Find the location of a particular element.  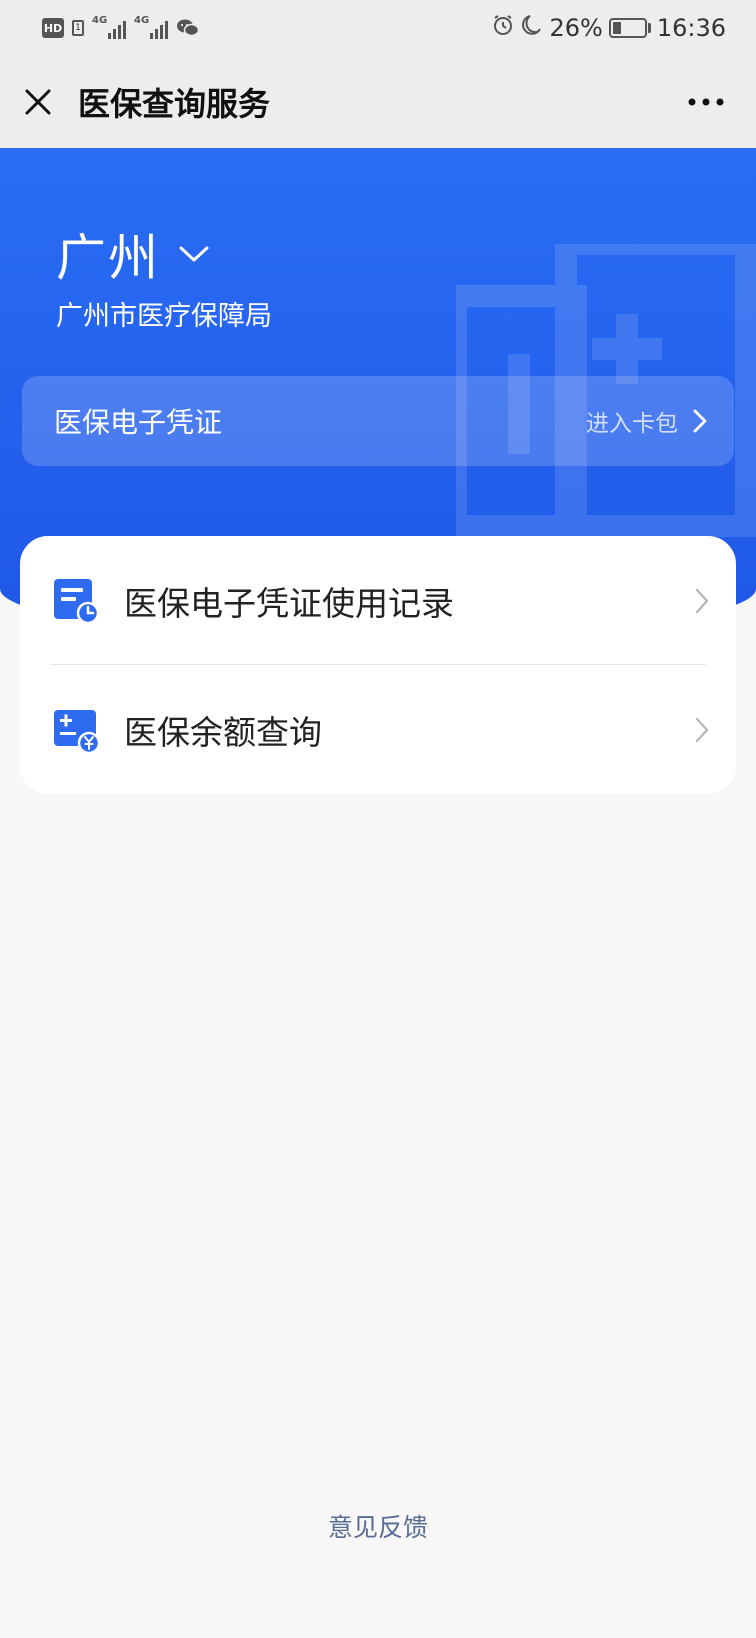

close-button is located at coordinates (38, 102).